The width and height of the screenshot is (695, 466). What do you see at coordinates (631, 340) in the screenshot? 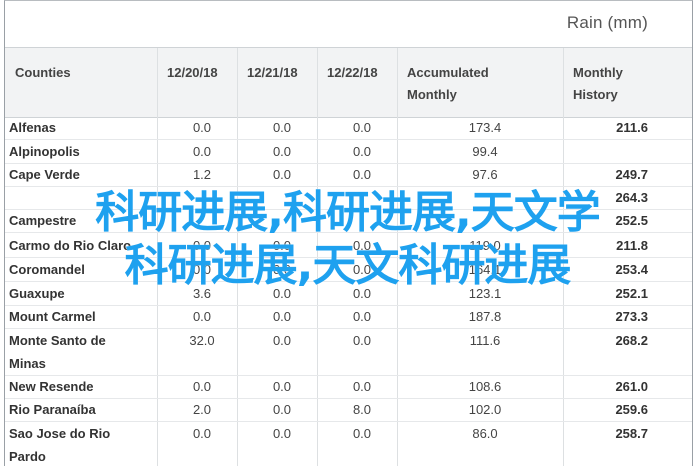
I see `history-value: 268.2` at bounding box center [631, 340].